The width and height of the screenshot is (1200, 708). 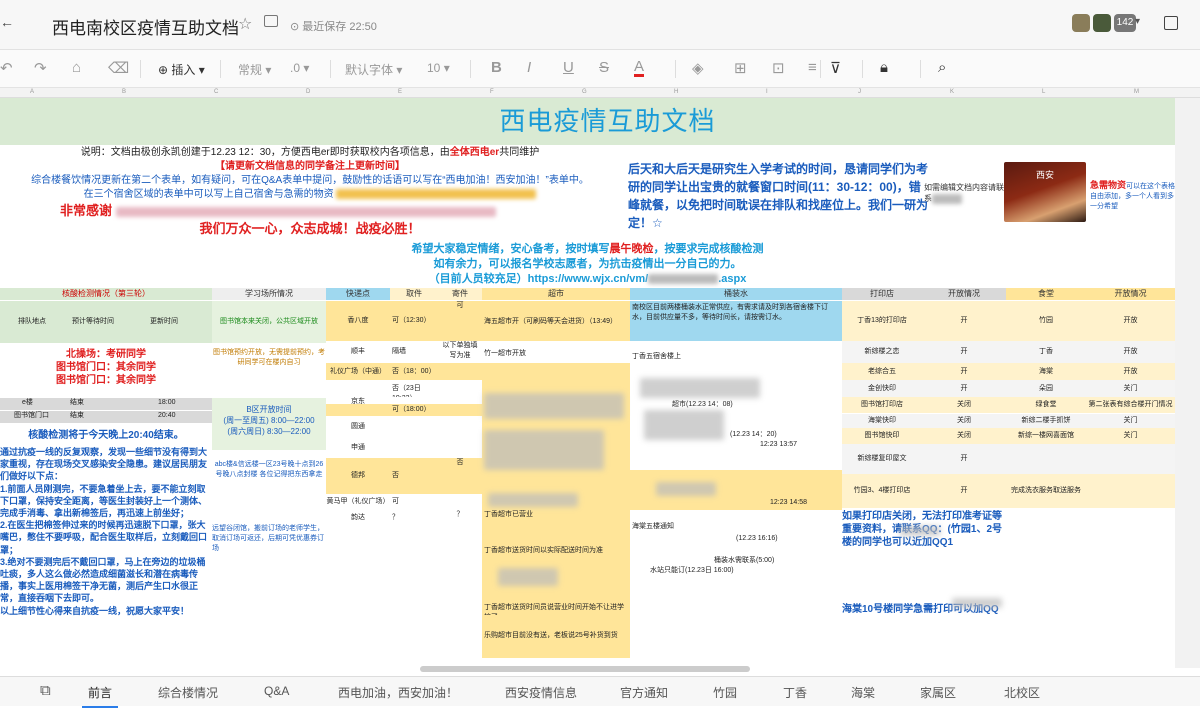 What do you see at coordinates (7, 22) in the screenshot?
I see `back-icon: ←` at bounding box center [7, 22].